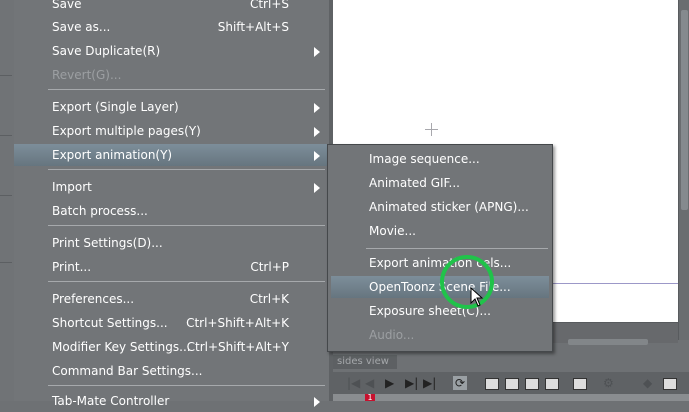 The height and width of the screenshot is (412, 689). I want to click on menu-item-label: Tab-Mate Controller, so click(111, 401).